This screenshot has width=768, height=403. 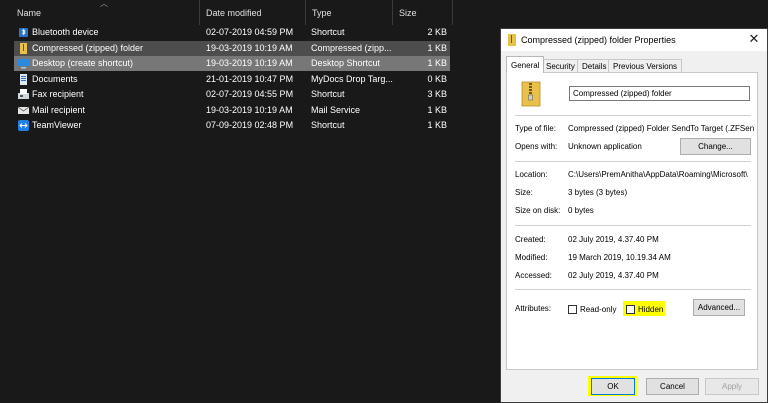 What do you see at coordinates (59, 110) in the screenshot?
I see `file-name: Mail recipient` at bounding box center [59, 110].